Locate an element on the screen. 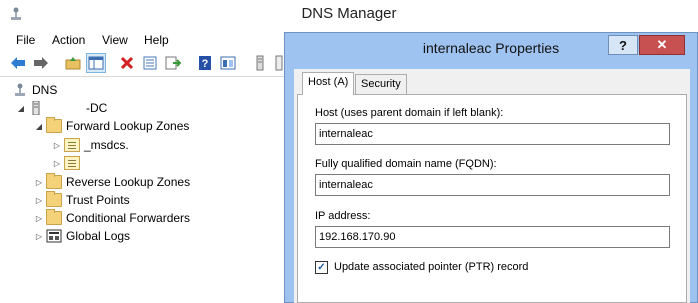 The width and height of the screenshot is (698, 303). tree-node-global-logs: ▷ Global Logs is located at coordinates (82, 236).